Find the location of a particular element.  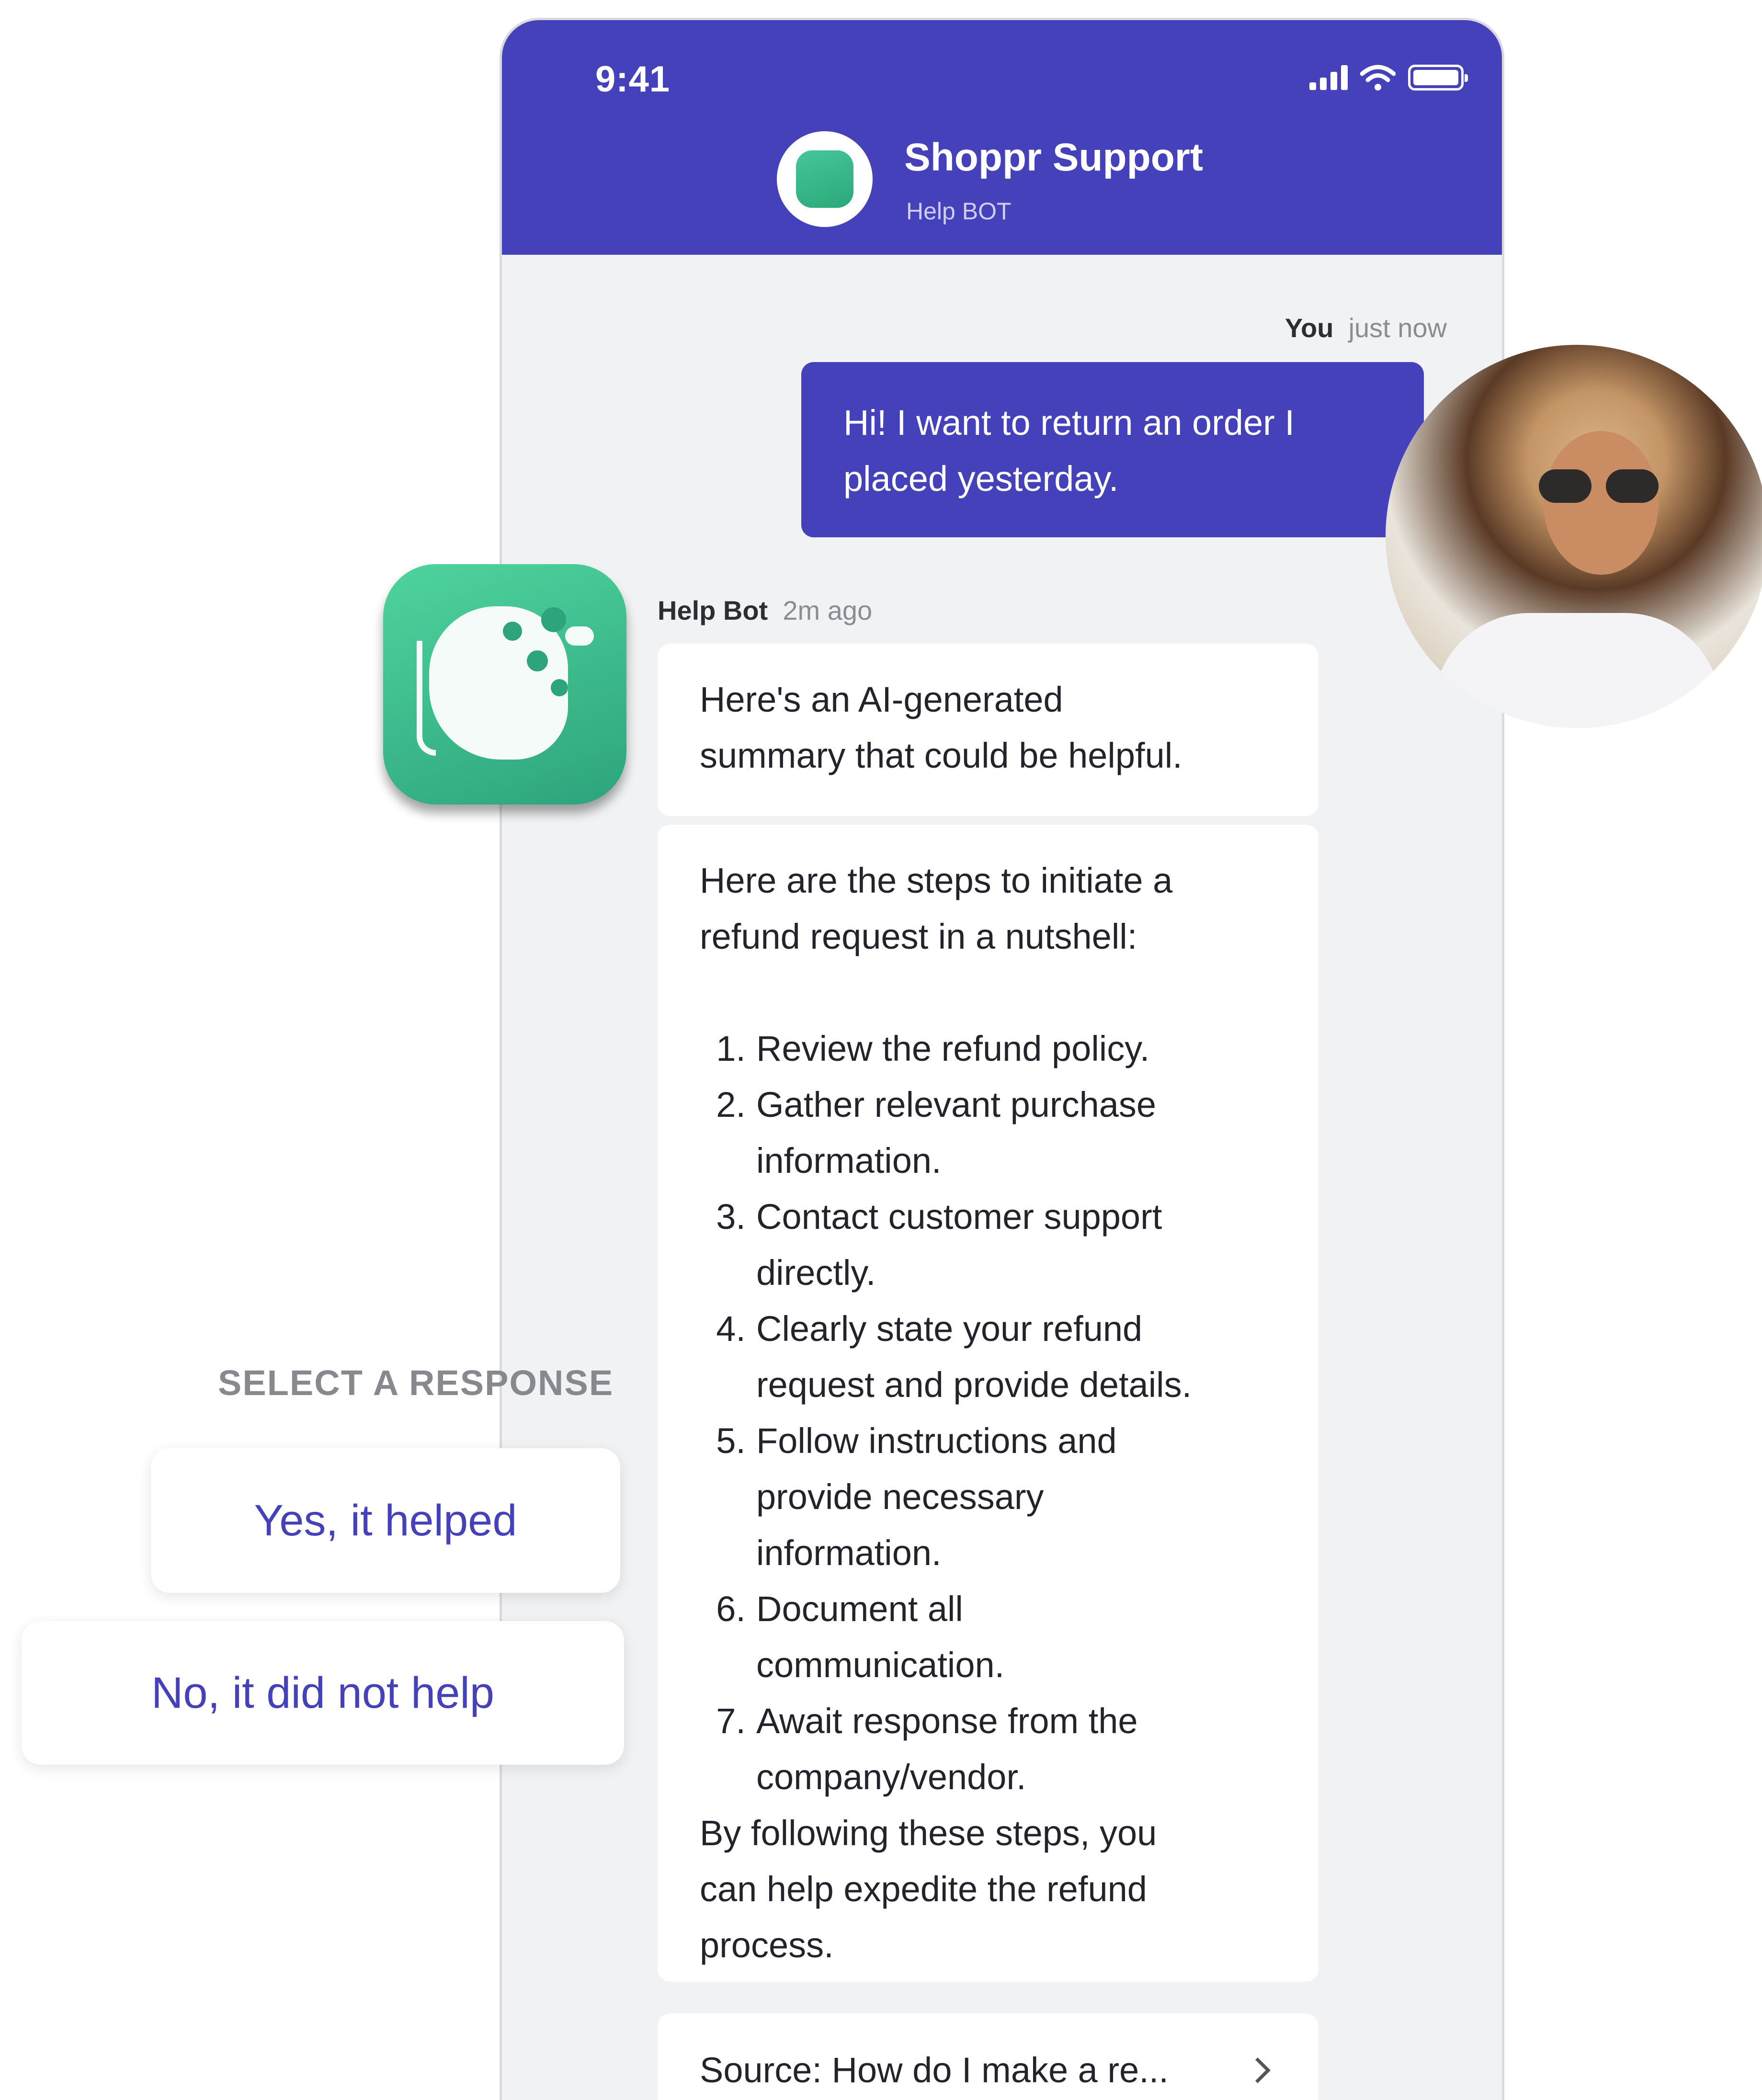

bot-head-icon is located at coordinates (825, 179).